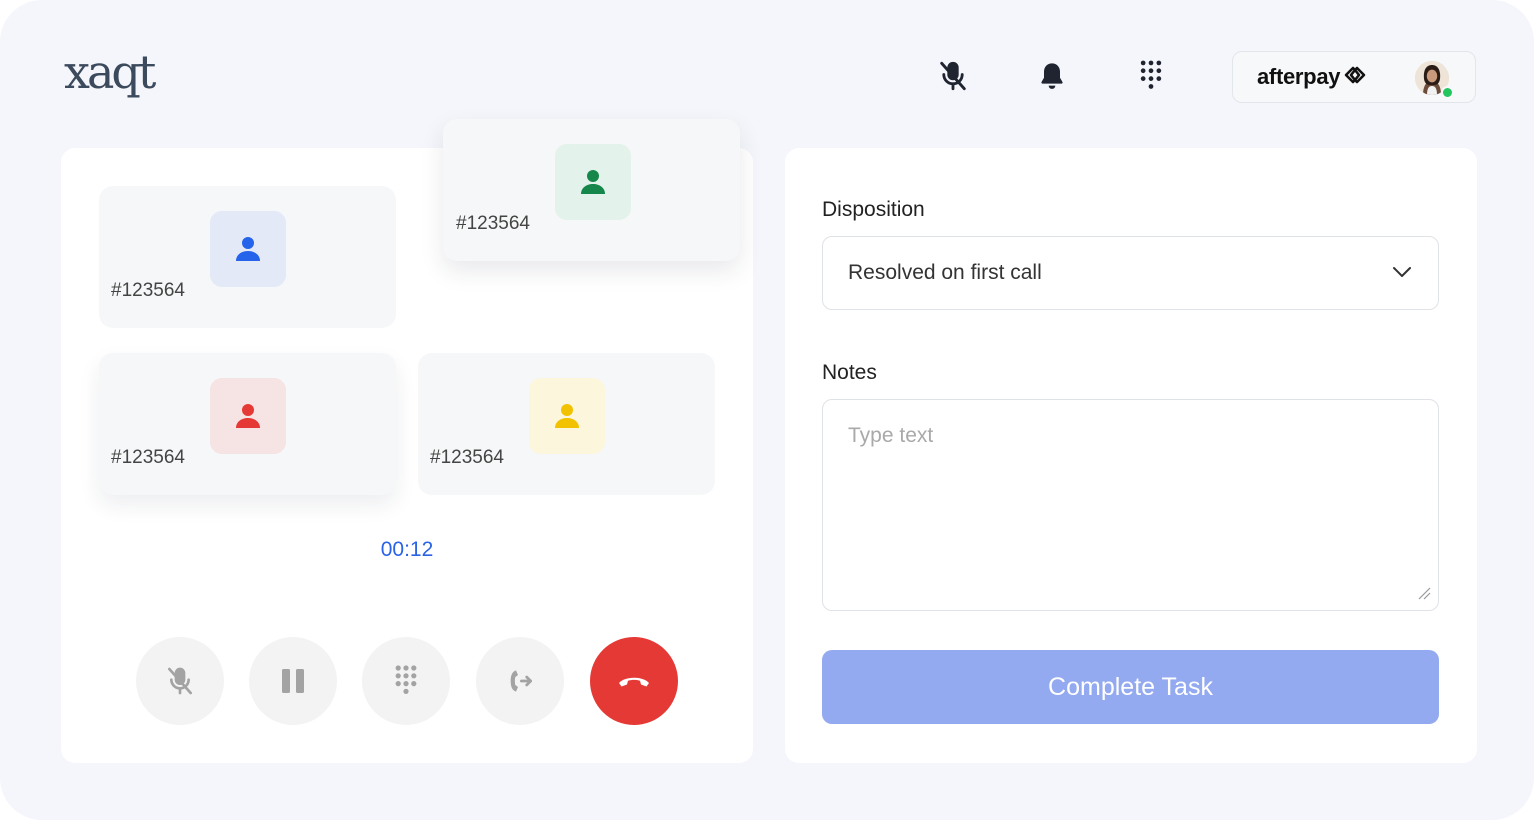  I want to click on chevron-down-icon, so click(1402, 274).